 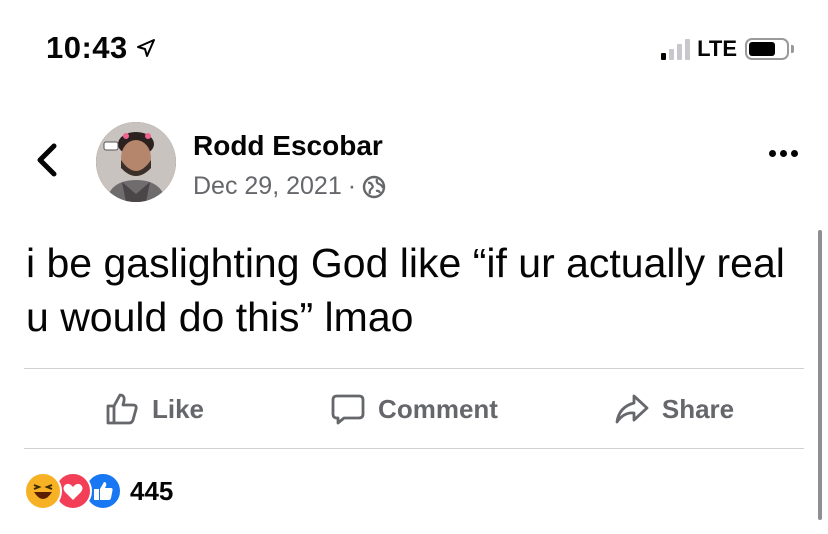 What do you see at coordinates (438, 408) in the screenshot?
I see `comment-label: Comment` at bounding box center [438, 408].